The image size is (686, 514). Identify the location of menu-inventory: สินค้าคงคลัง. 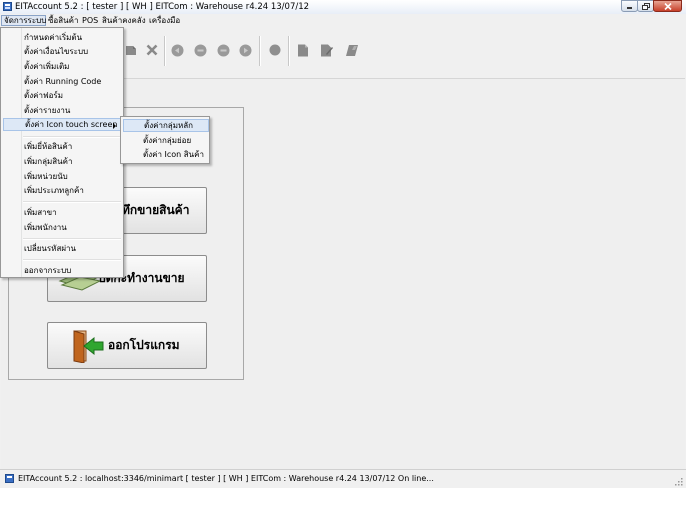
(124, 20).